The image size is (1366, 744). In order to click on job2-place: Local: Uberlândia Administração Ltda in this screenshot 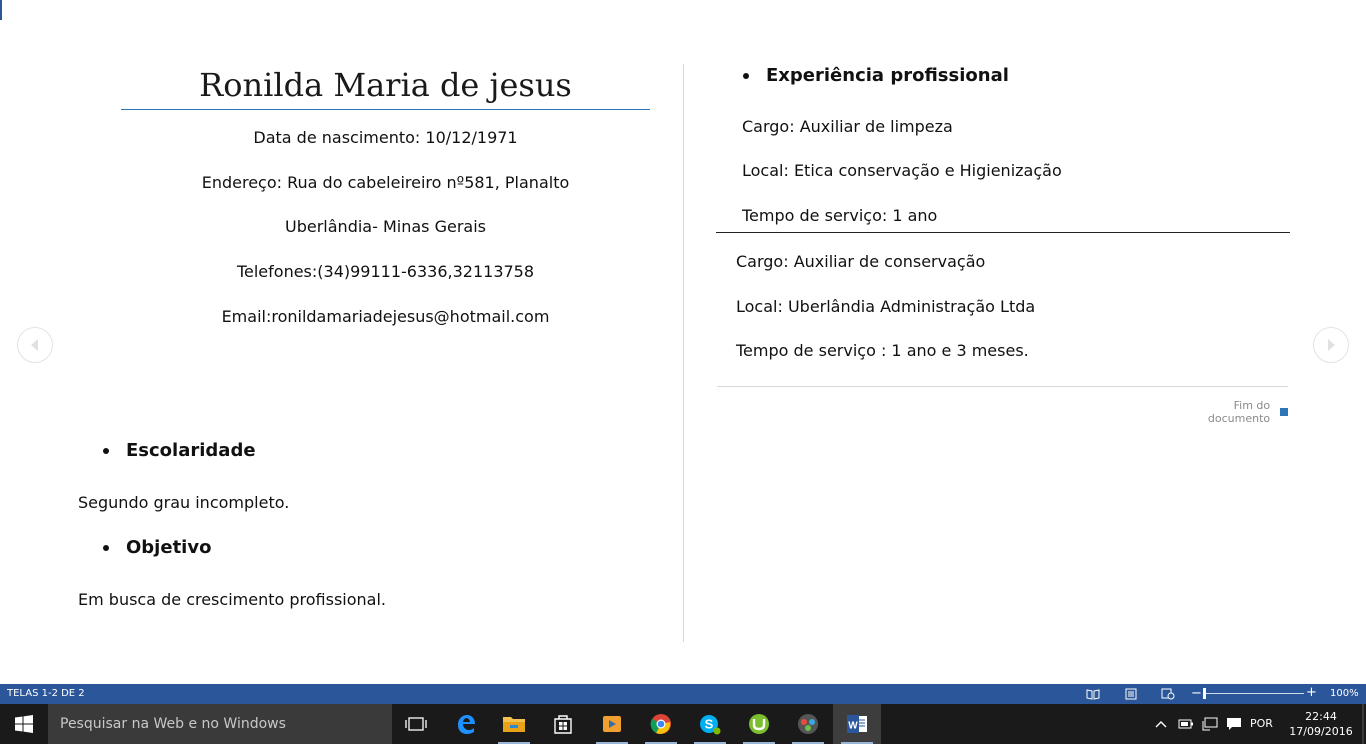, I will do `click(886, 306)`.